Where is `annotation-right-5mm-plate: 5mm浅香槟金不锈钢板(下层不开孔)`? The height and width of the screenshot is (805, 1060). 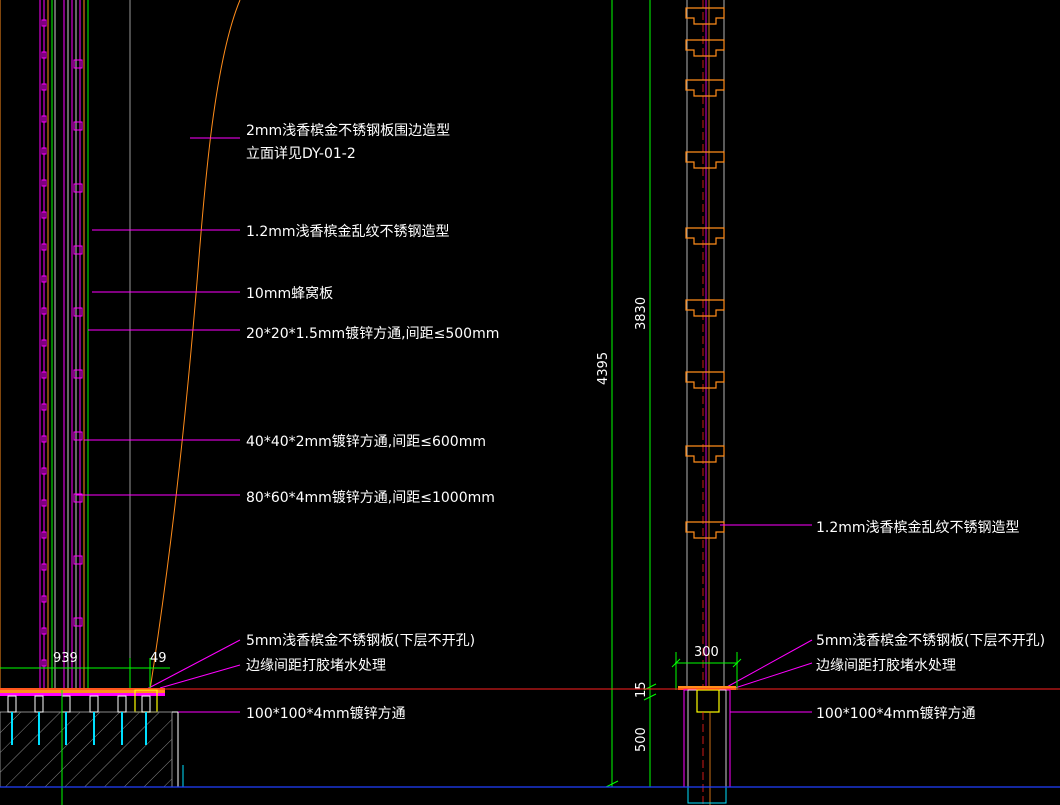 annotation-right-5mm-plate: 5mm浅香槟金不锈钢板(下层不开孔) is located at coordinates (930, 641).